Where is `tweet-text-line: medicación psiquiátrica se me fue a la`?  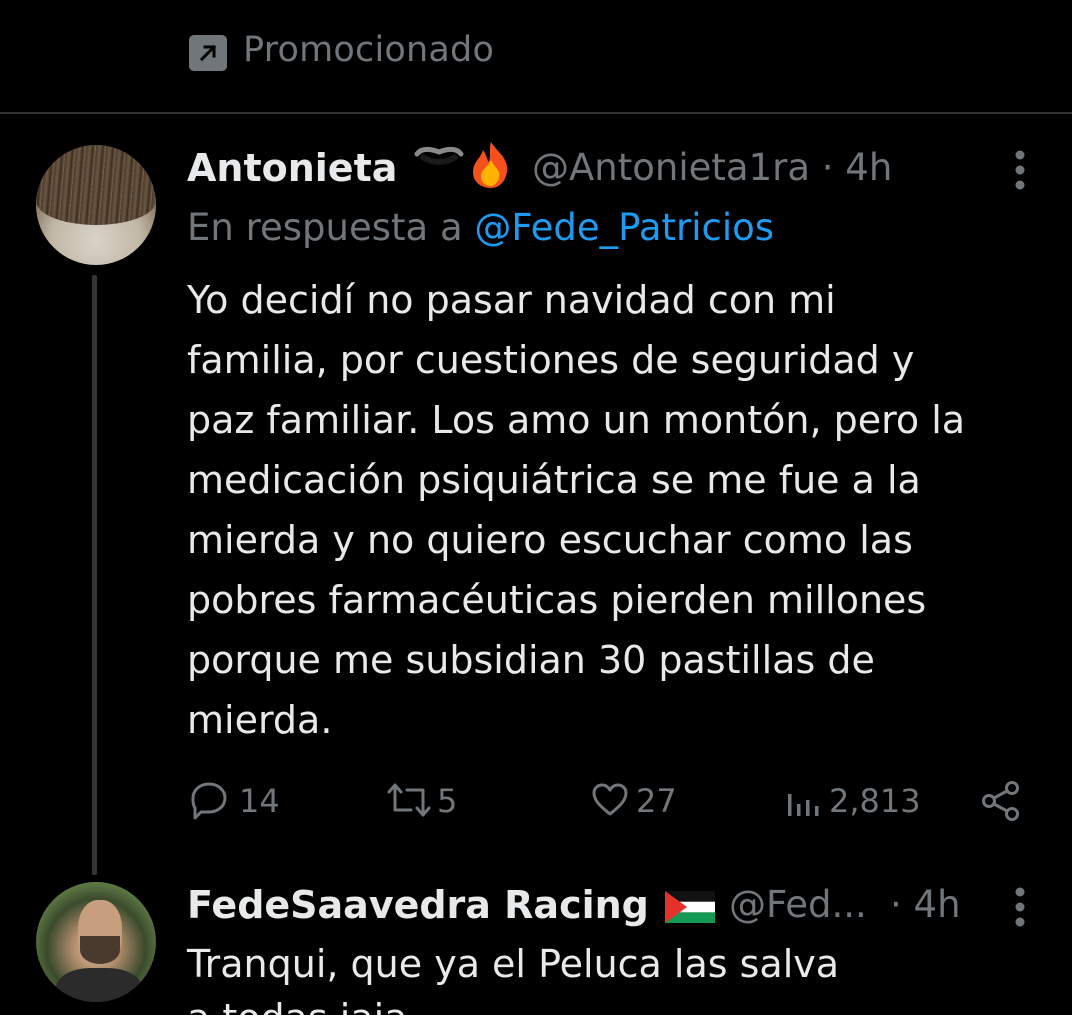
tweet-text-line: medicación psiquiátrica se me fue a la is located at coordinates (554, 480).